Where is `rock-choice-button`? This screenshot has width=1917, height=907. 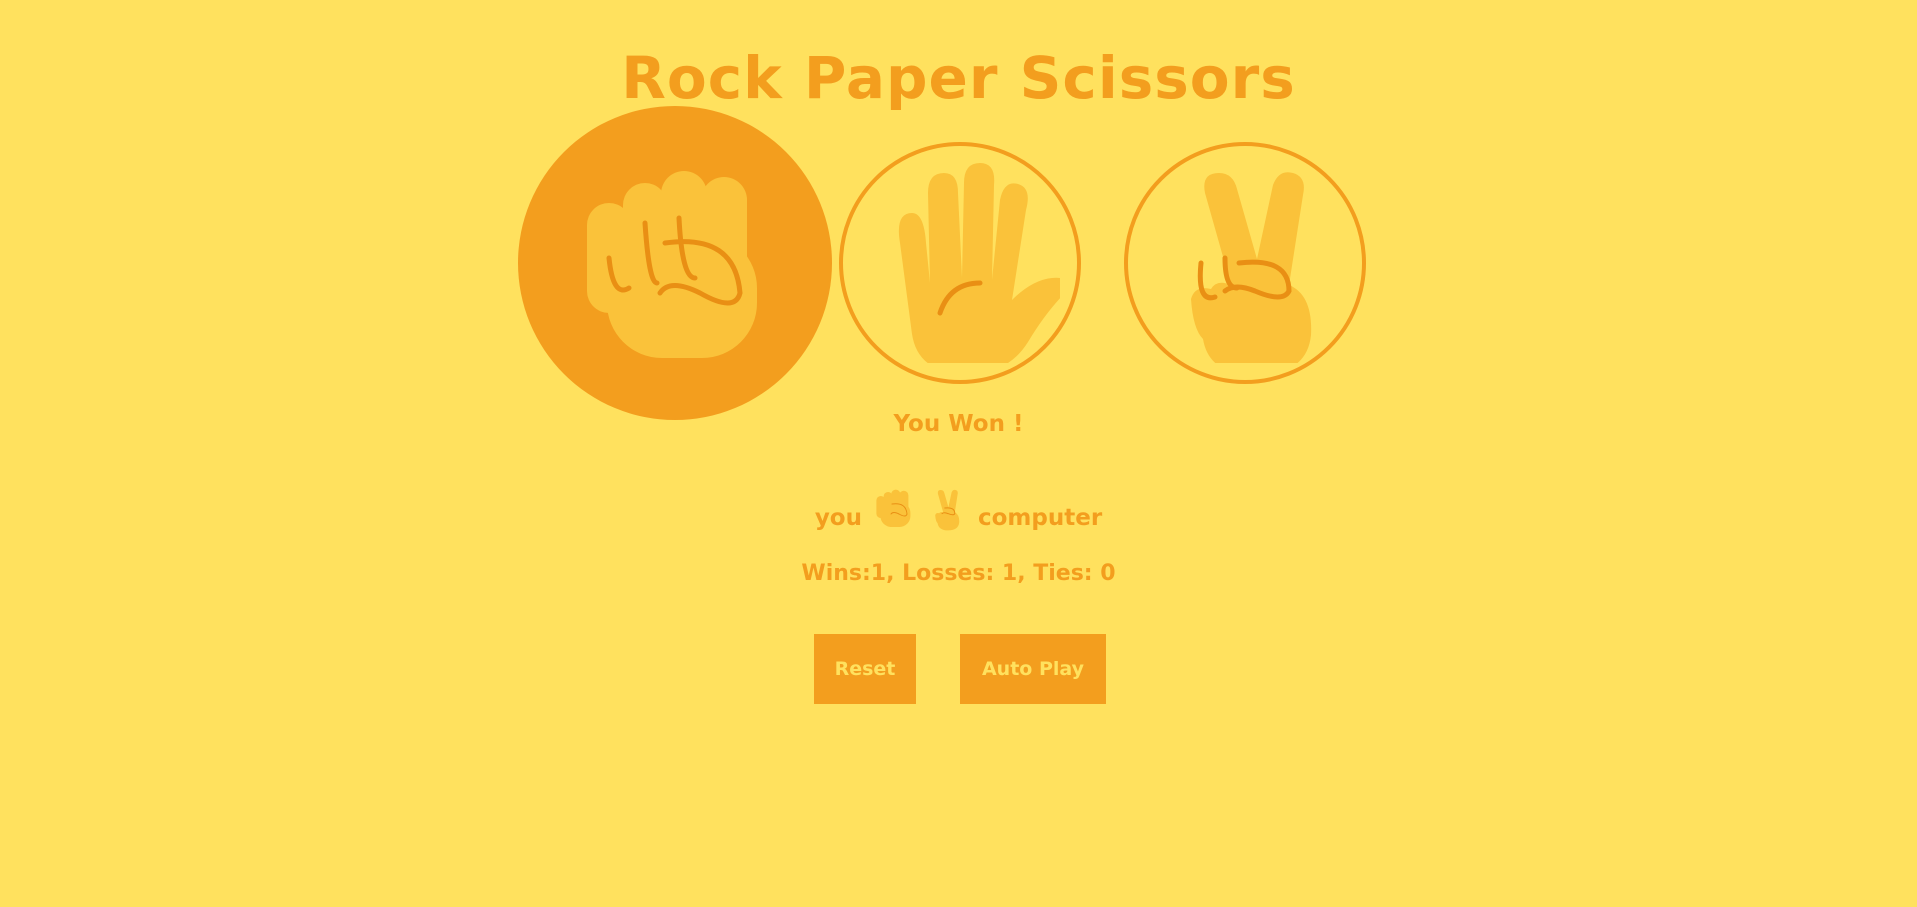 rock-choice-button is located at coordinates (675, 263).